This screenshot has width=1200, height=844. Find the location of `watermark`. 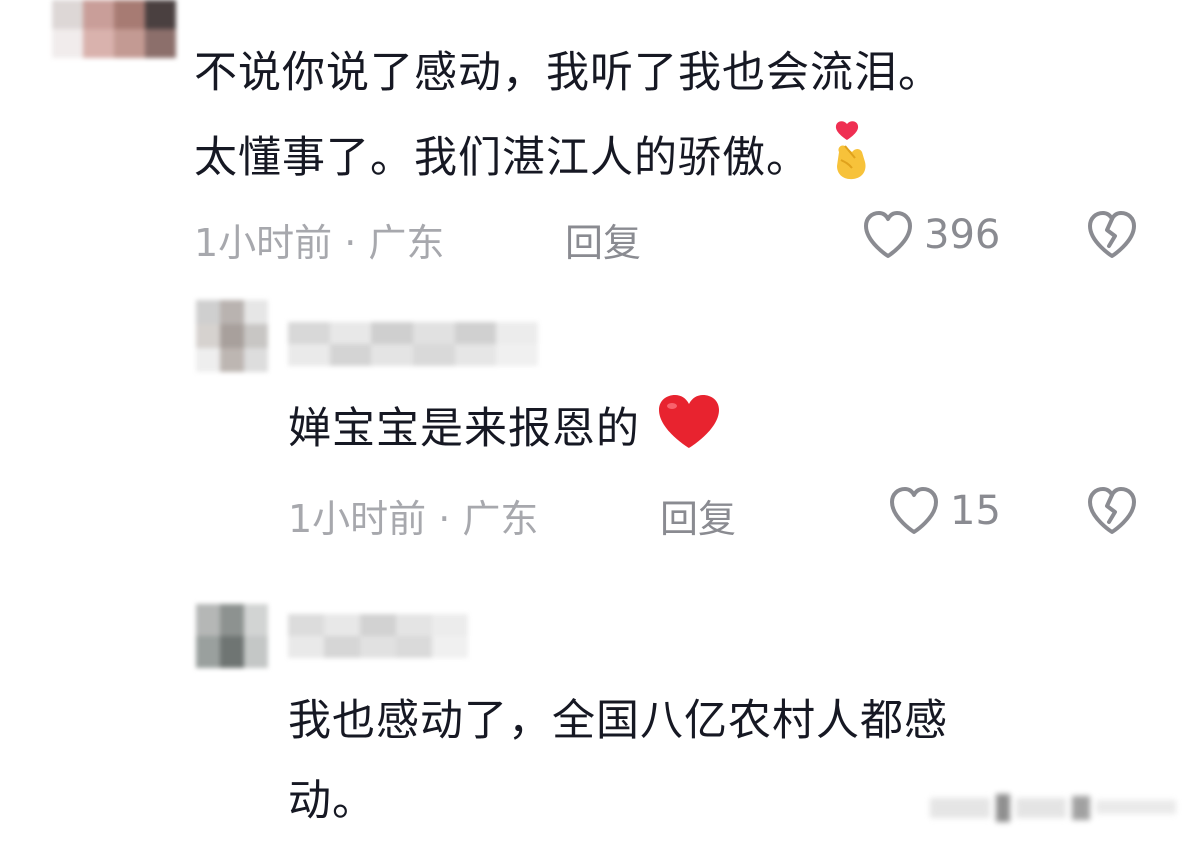

watermark is located at coordinates (1055, 810).